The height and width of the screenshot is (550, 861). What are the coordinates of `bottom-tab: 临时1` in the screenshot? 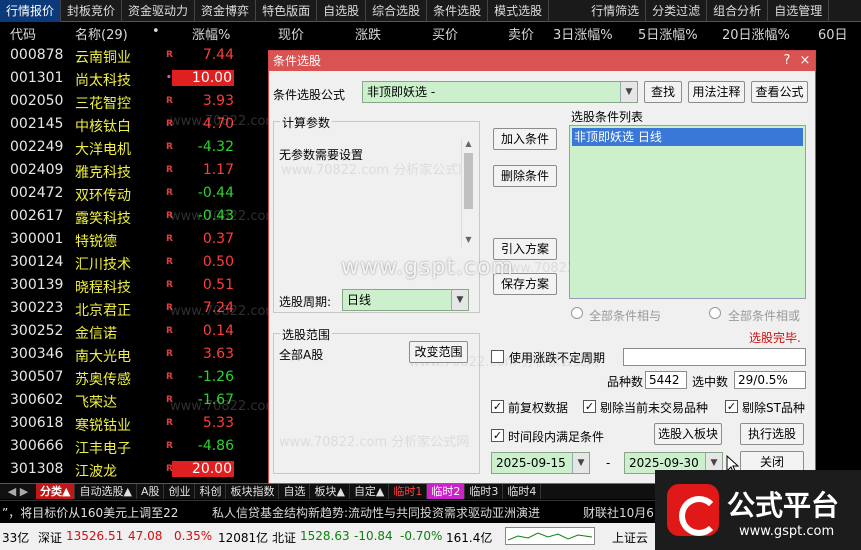 It's located at (408, 491).